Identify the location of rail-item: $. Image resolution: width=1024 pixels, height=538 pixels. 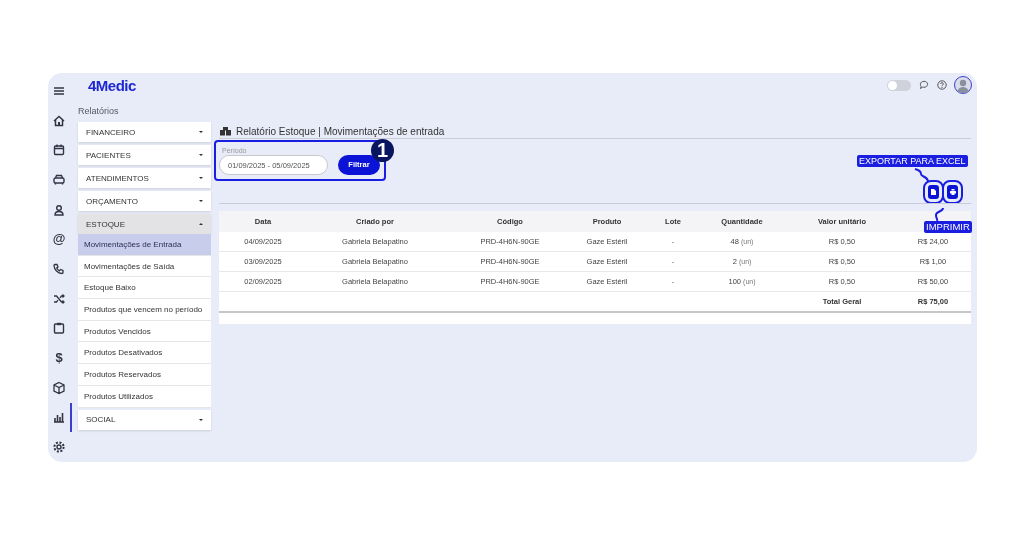
(60, 358).